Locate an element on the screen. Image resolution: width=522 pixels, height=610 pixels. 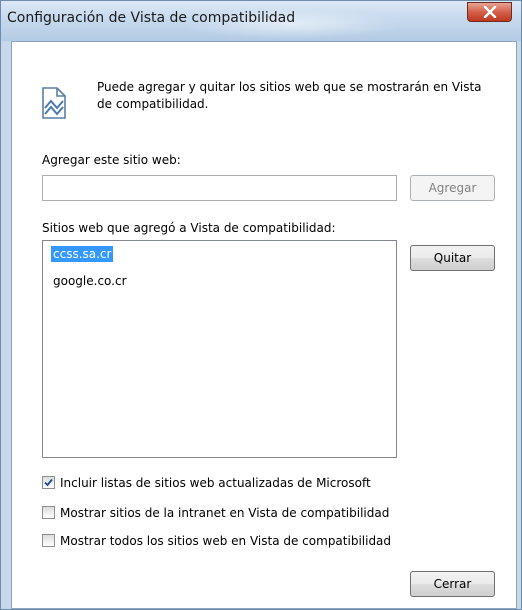
title-bar: Configuración de Vista de compatibilidad is located at coordinates (261, 21).